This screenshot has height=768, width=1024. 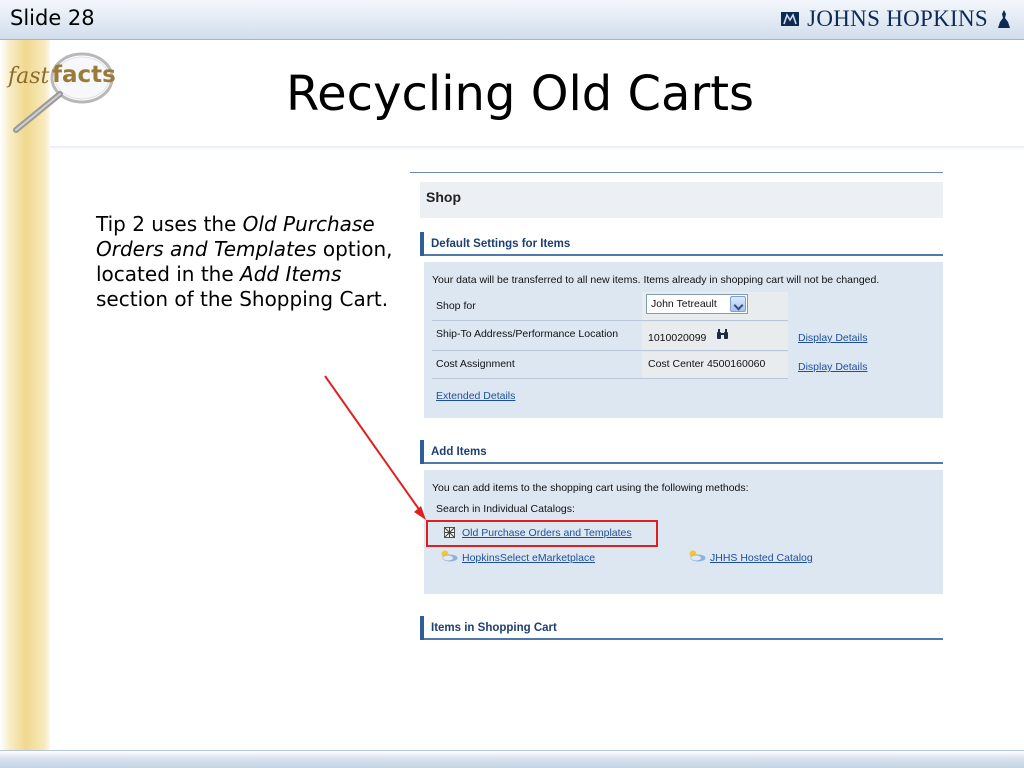 What do you see at coordinates (1004, 19) in the screenshot?
I see `statue-icon` at bounding box center [1004, 19].